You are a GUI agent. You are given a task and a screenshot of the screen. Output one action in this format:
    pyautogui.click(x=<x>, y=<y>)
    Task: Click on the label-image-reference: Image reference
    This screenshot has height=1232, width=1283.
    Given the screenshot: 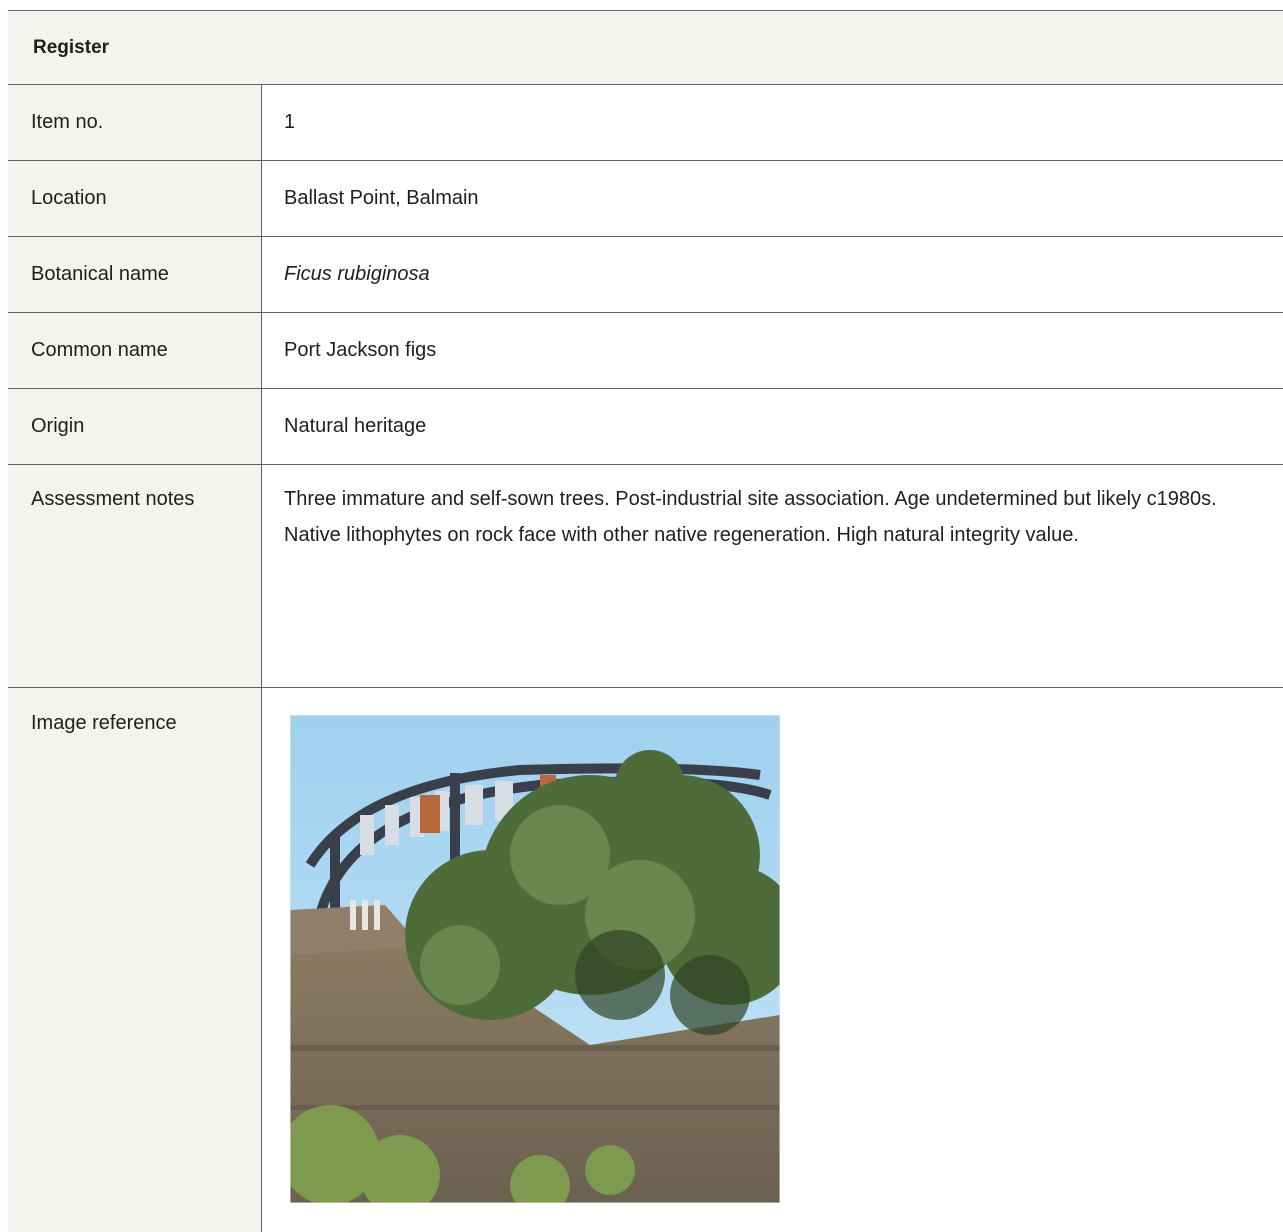 What is the action you would take?
    pyautogui.click(x=135, y=960)
    